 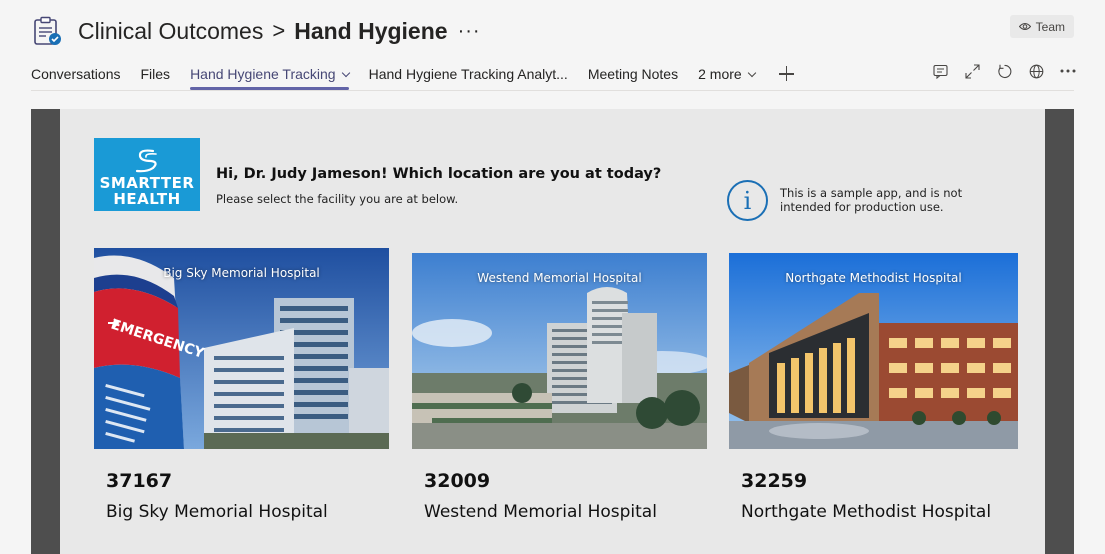 What do you see at coordinates (972, 71) in the screenshot?
I see `expand-icon` at bounding box center [972, 71].